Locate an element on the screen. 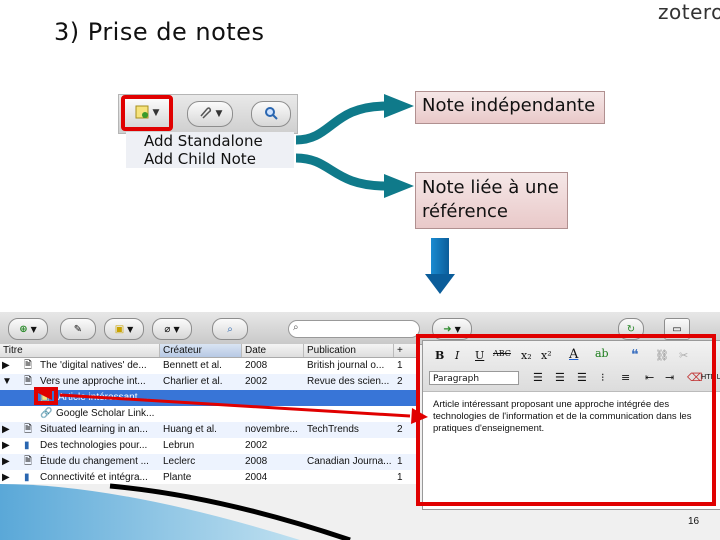  row-creator: Bennett et al. is located at coordinates (192, 365).